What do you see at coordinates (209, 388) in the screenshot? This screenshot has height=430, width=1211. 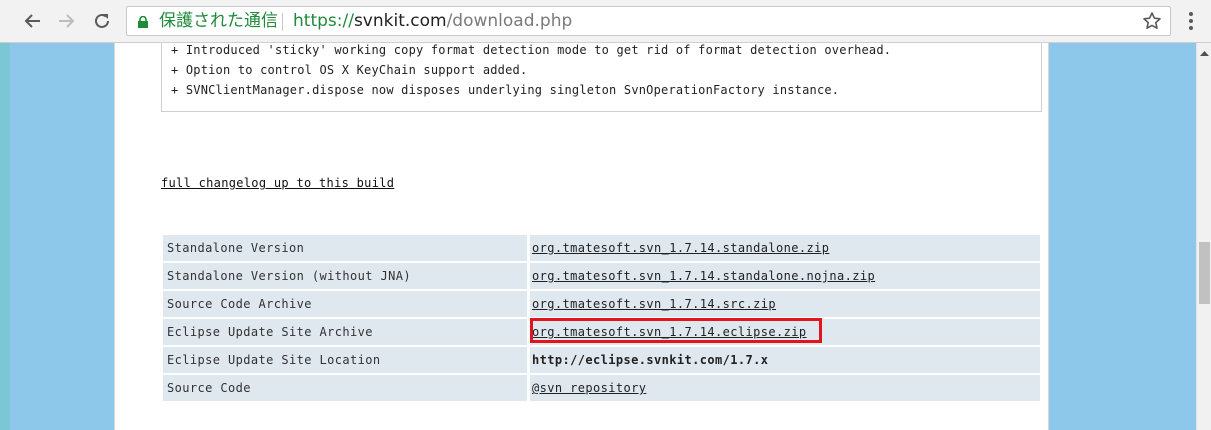 I see `row-label: Source Code` at bounding box center [209, 388].